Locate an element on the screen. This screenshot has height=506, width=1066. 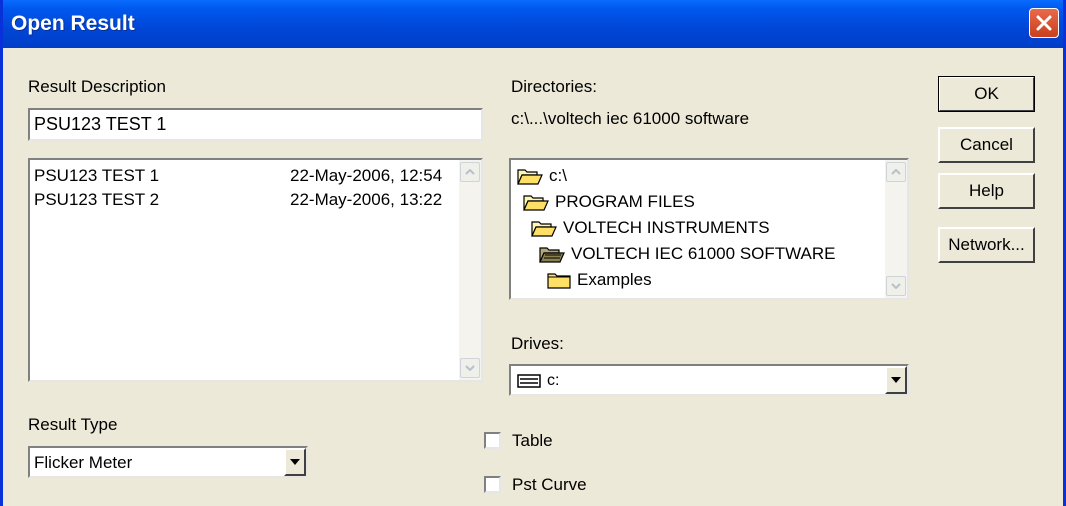
list-item: PSU123 TEST 2 22-May-2006, 13:22 is located at coordinates (238, 201).